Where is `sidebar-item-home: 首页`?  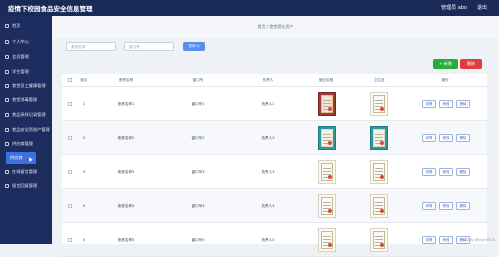
sidebar-item-home: 首页 is located at coordinates (26, 26).